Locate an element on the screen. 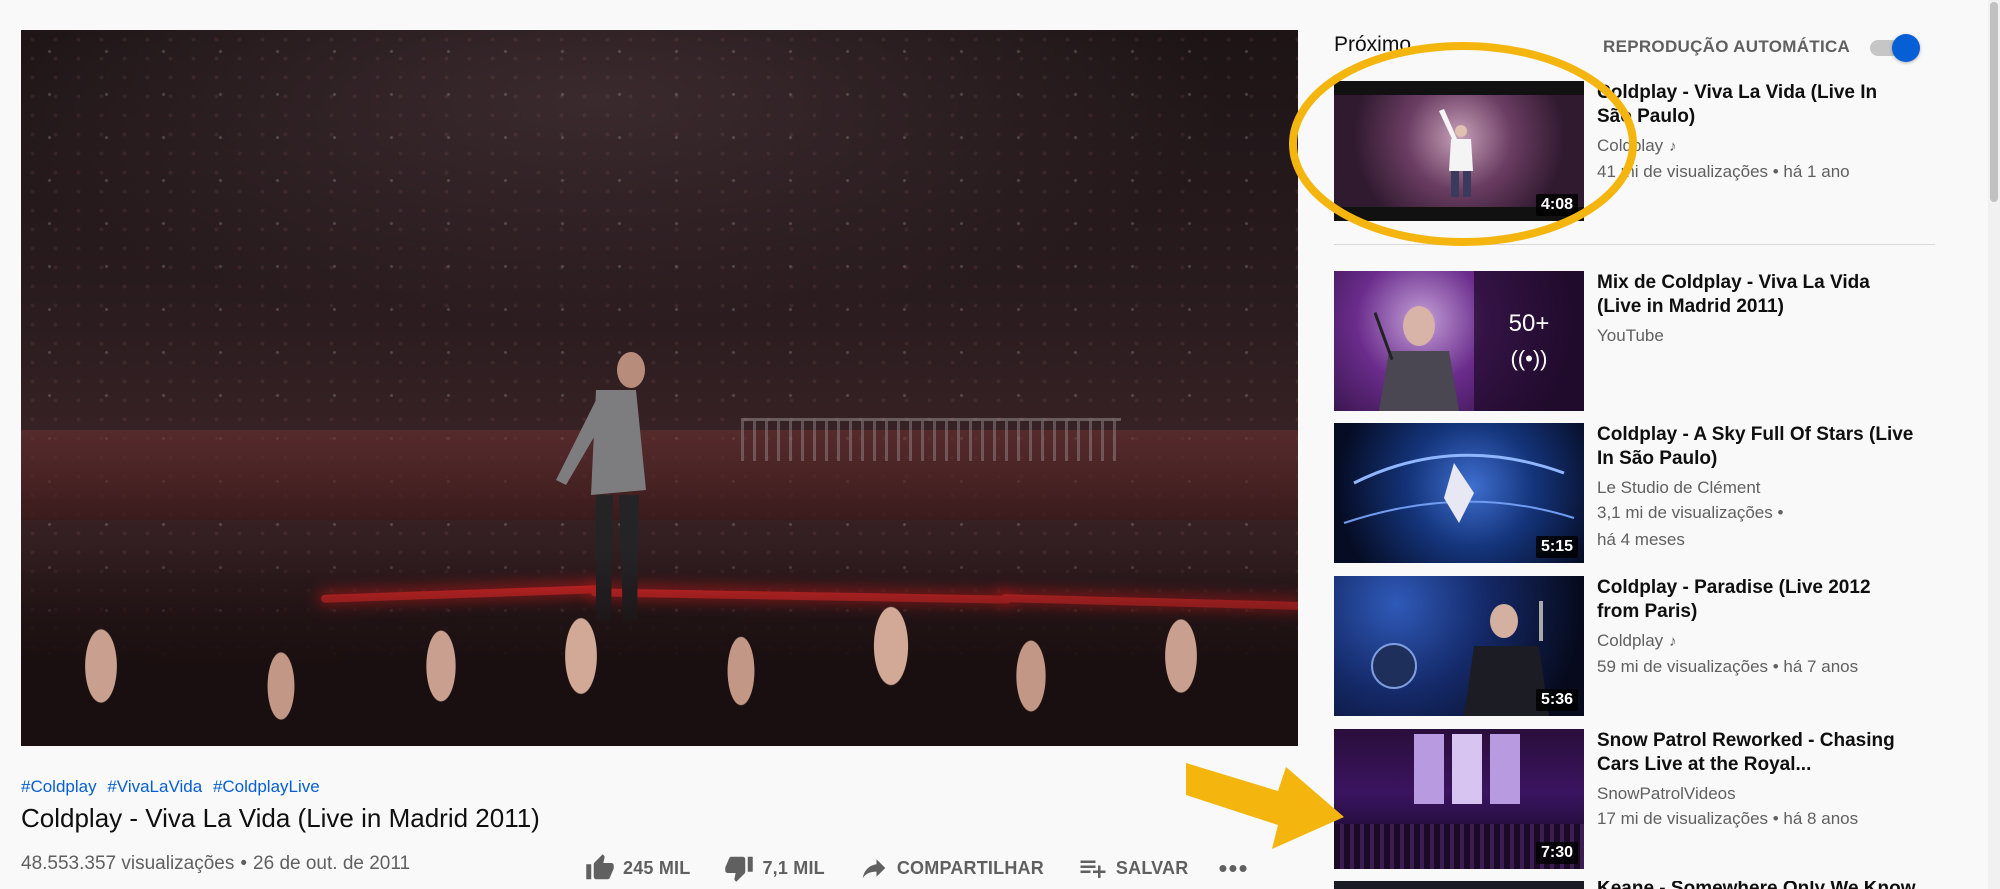 This screenshot has height=889, width=2000. save-button: SALVAR is located at coordinates (1133, 868).